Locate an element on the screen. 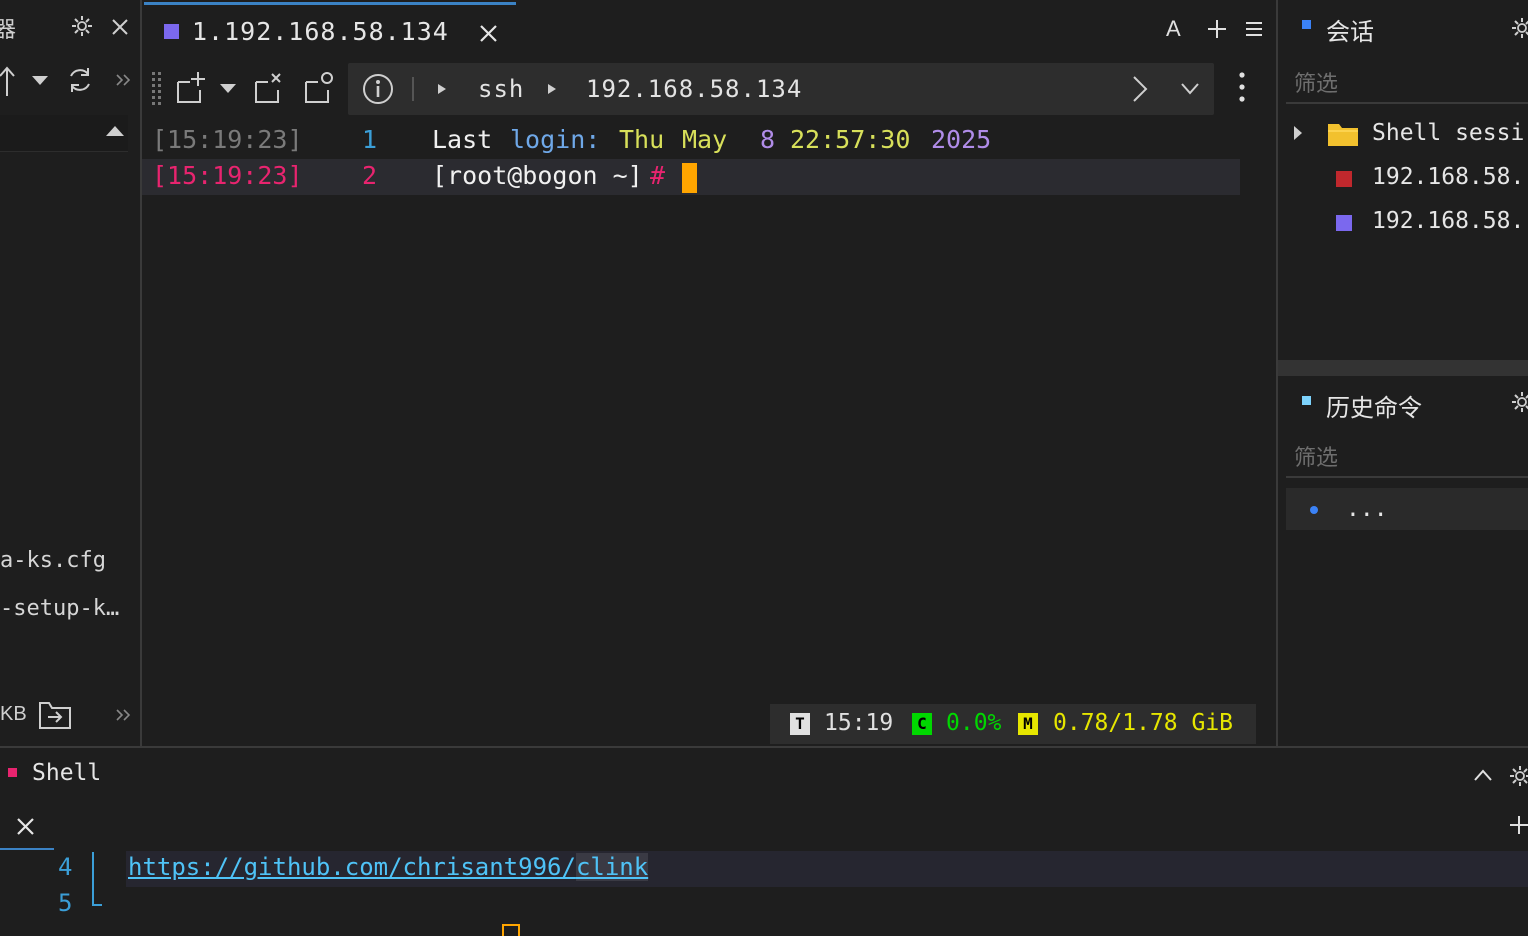 The width and height of the screenshot is (1528, 936). url-text: https://github.com/chrisant996/ is located at coordinates (352, 867).